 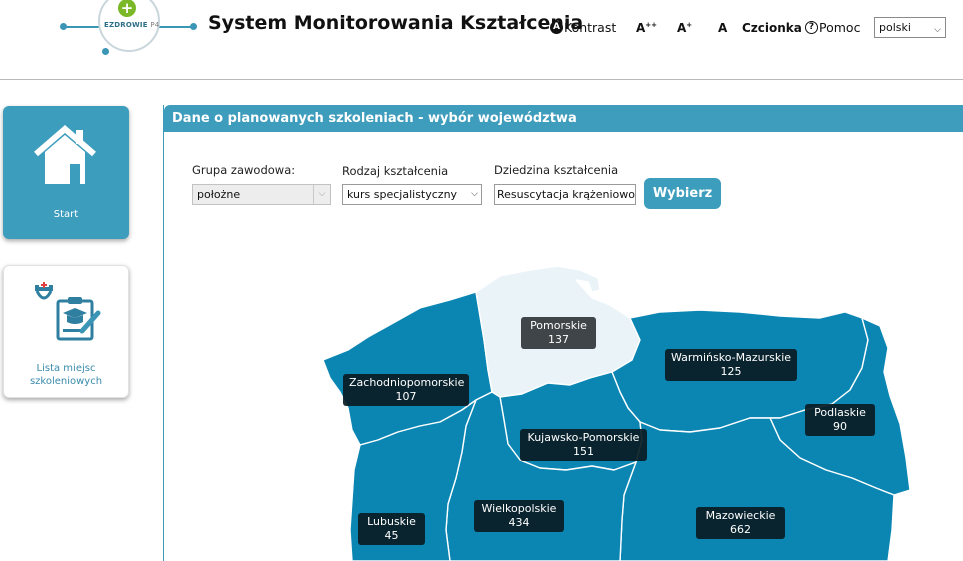 I want to click on region-name: Lubuskie, so click(x=391, y=521).